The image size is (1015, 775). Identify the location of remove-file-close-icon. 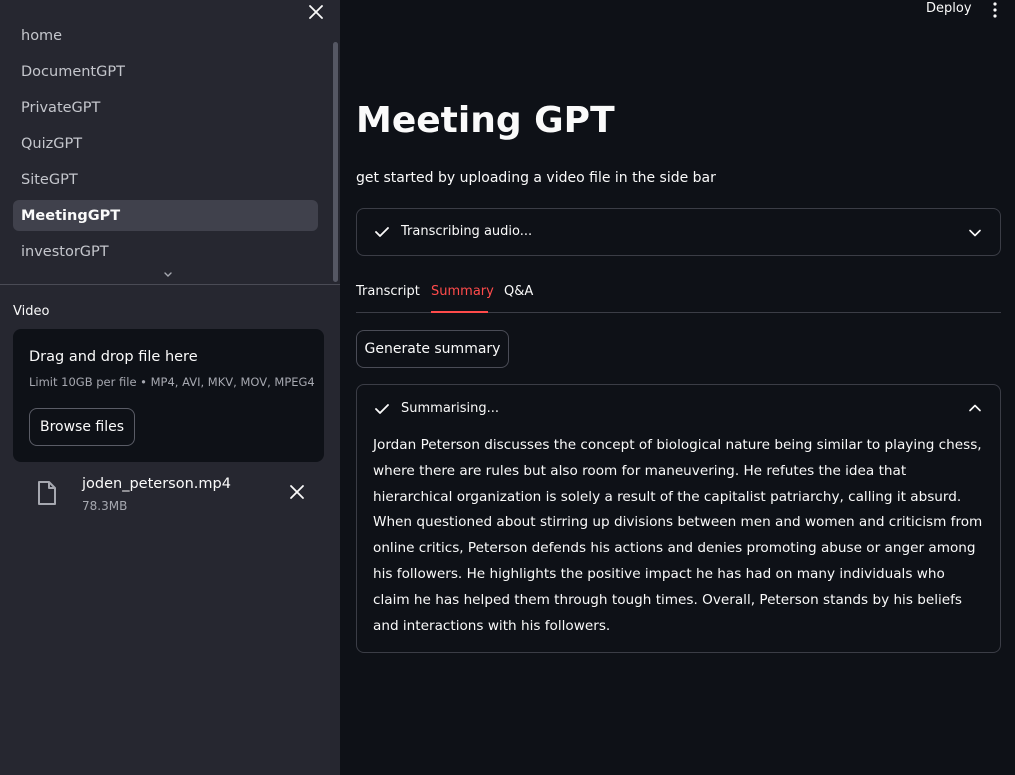
(297, 492).